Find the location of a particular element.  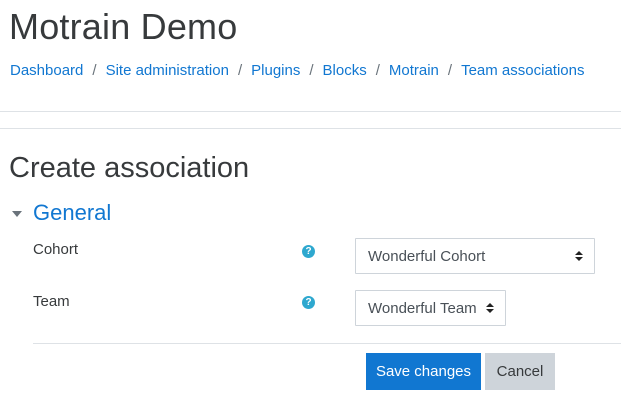

breadcrumb-motrain: Motrain is located at coordinates (414, 70).